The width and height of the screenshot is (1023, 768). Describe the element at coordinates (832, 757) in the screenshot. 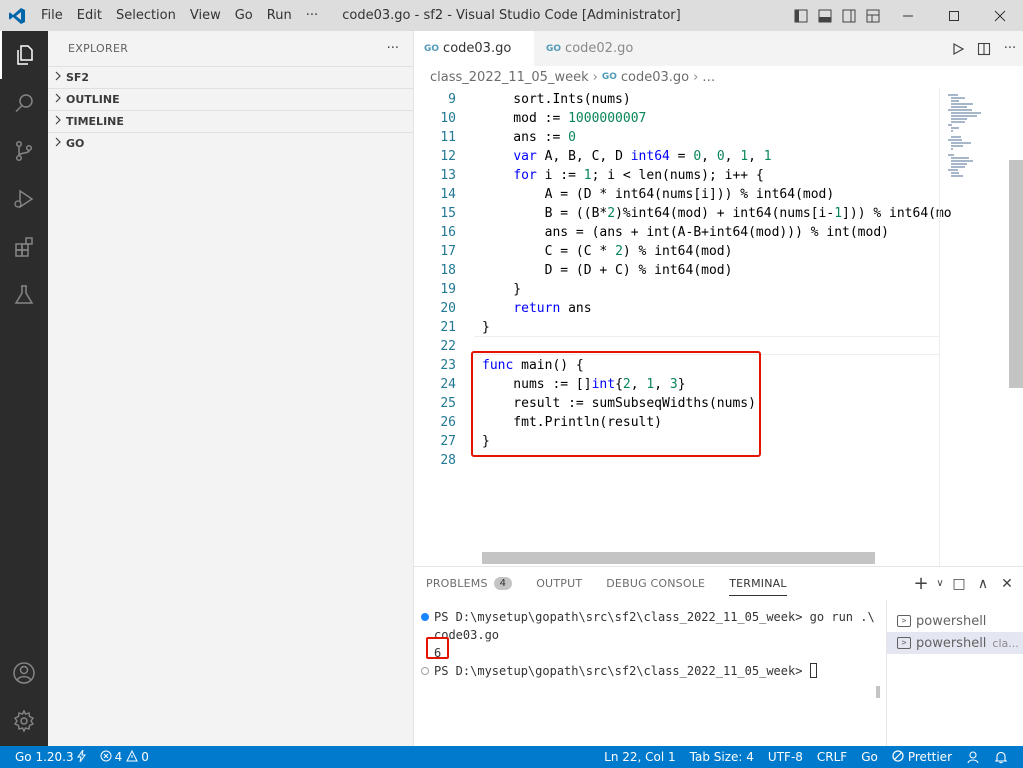

I see `status-eol: CRLF` at that location.